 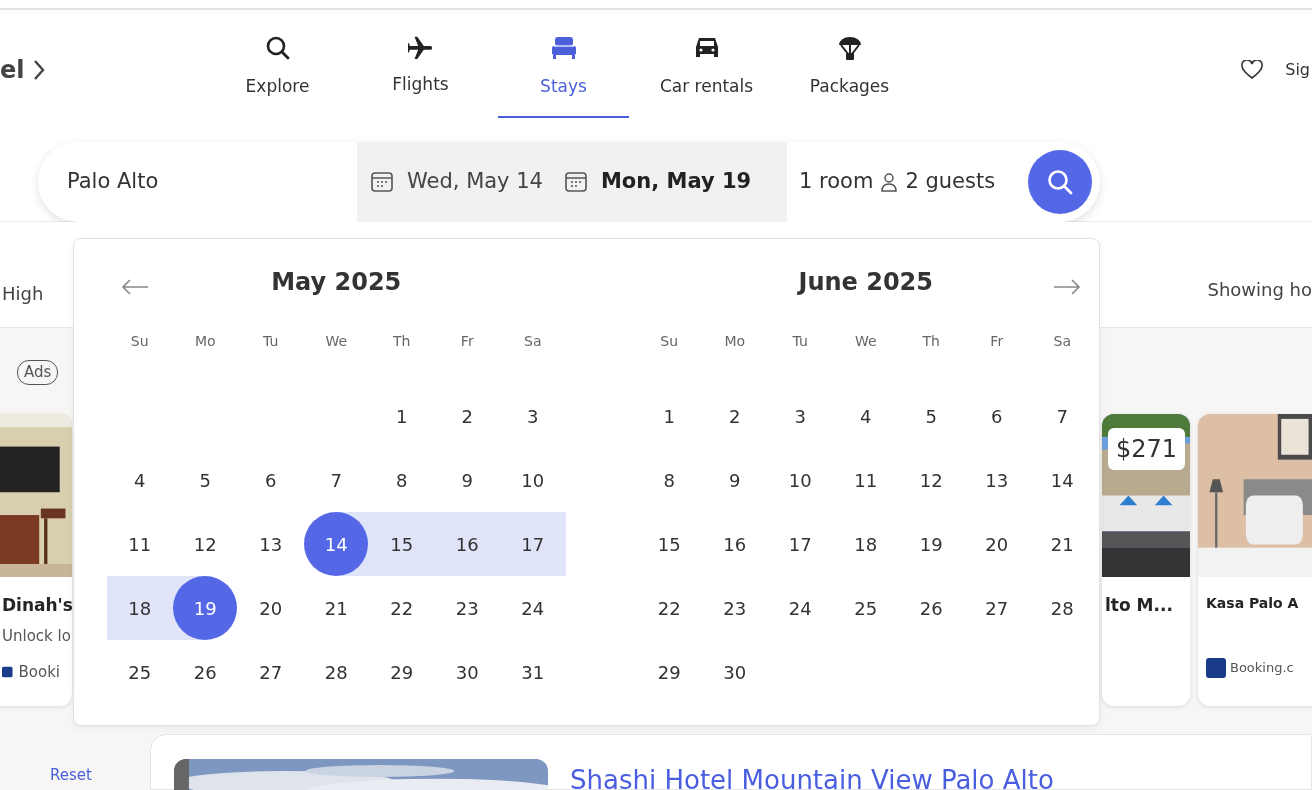 I want to click on price-sort-label: High, so click(x=22, y=293).